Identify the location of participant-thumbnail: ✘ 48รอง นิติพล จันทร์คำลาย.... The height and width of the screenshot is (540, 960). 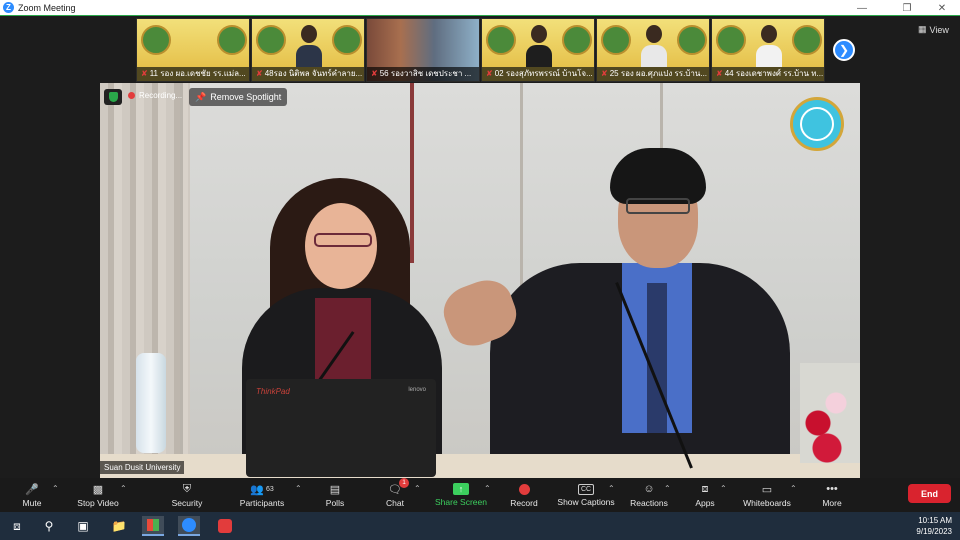
(308, 50).